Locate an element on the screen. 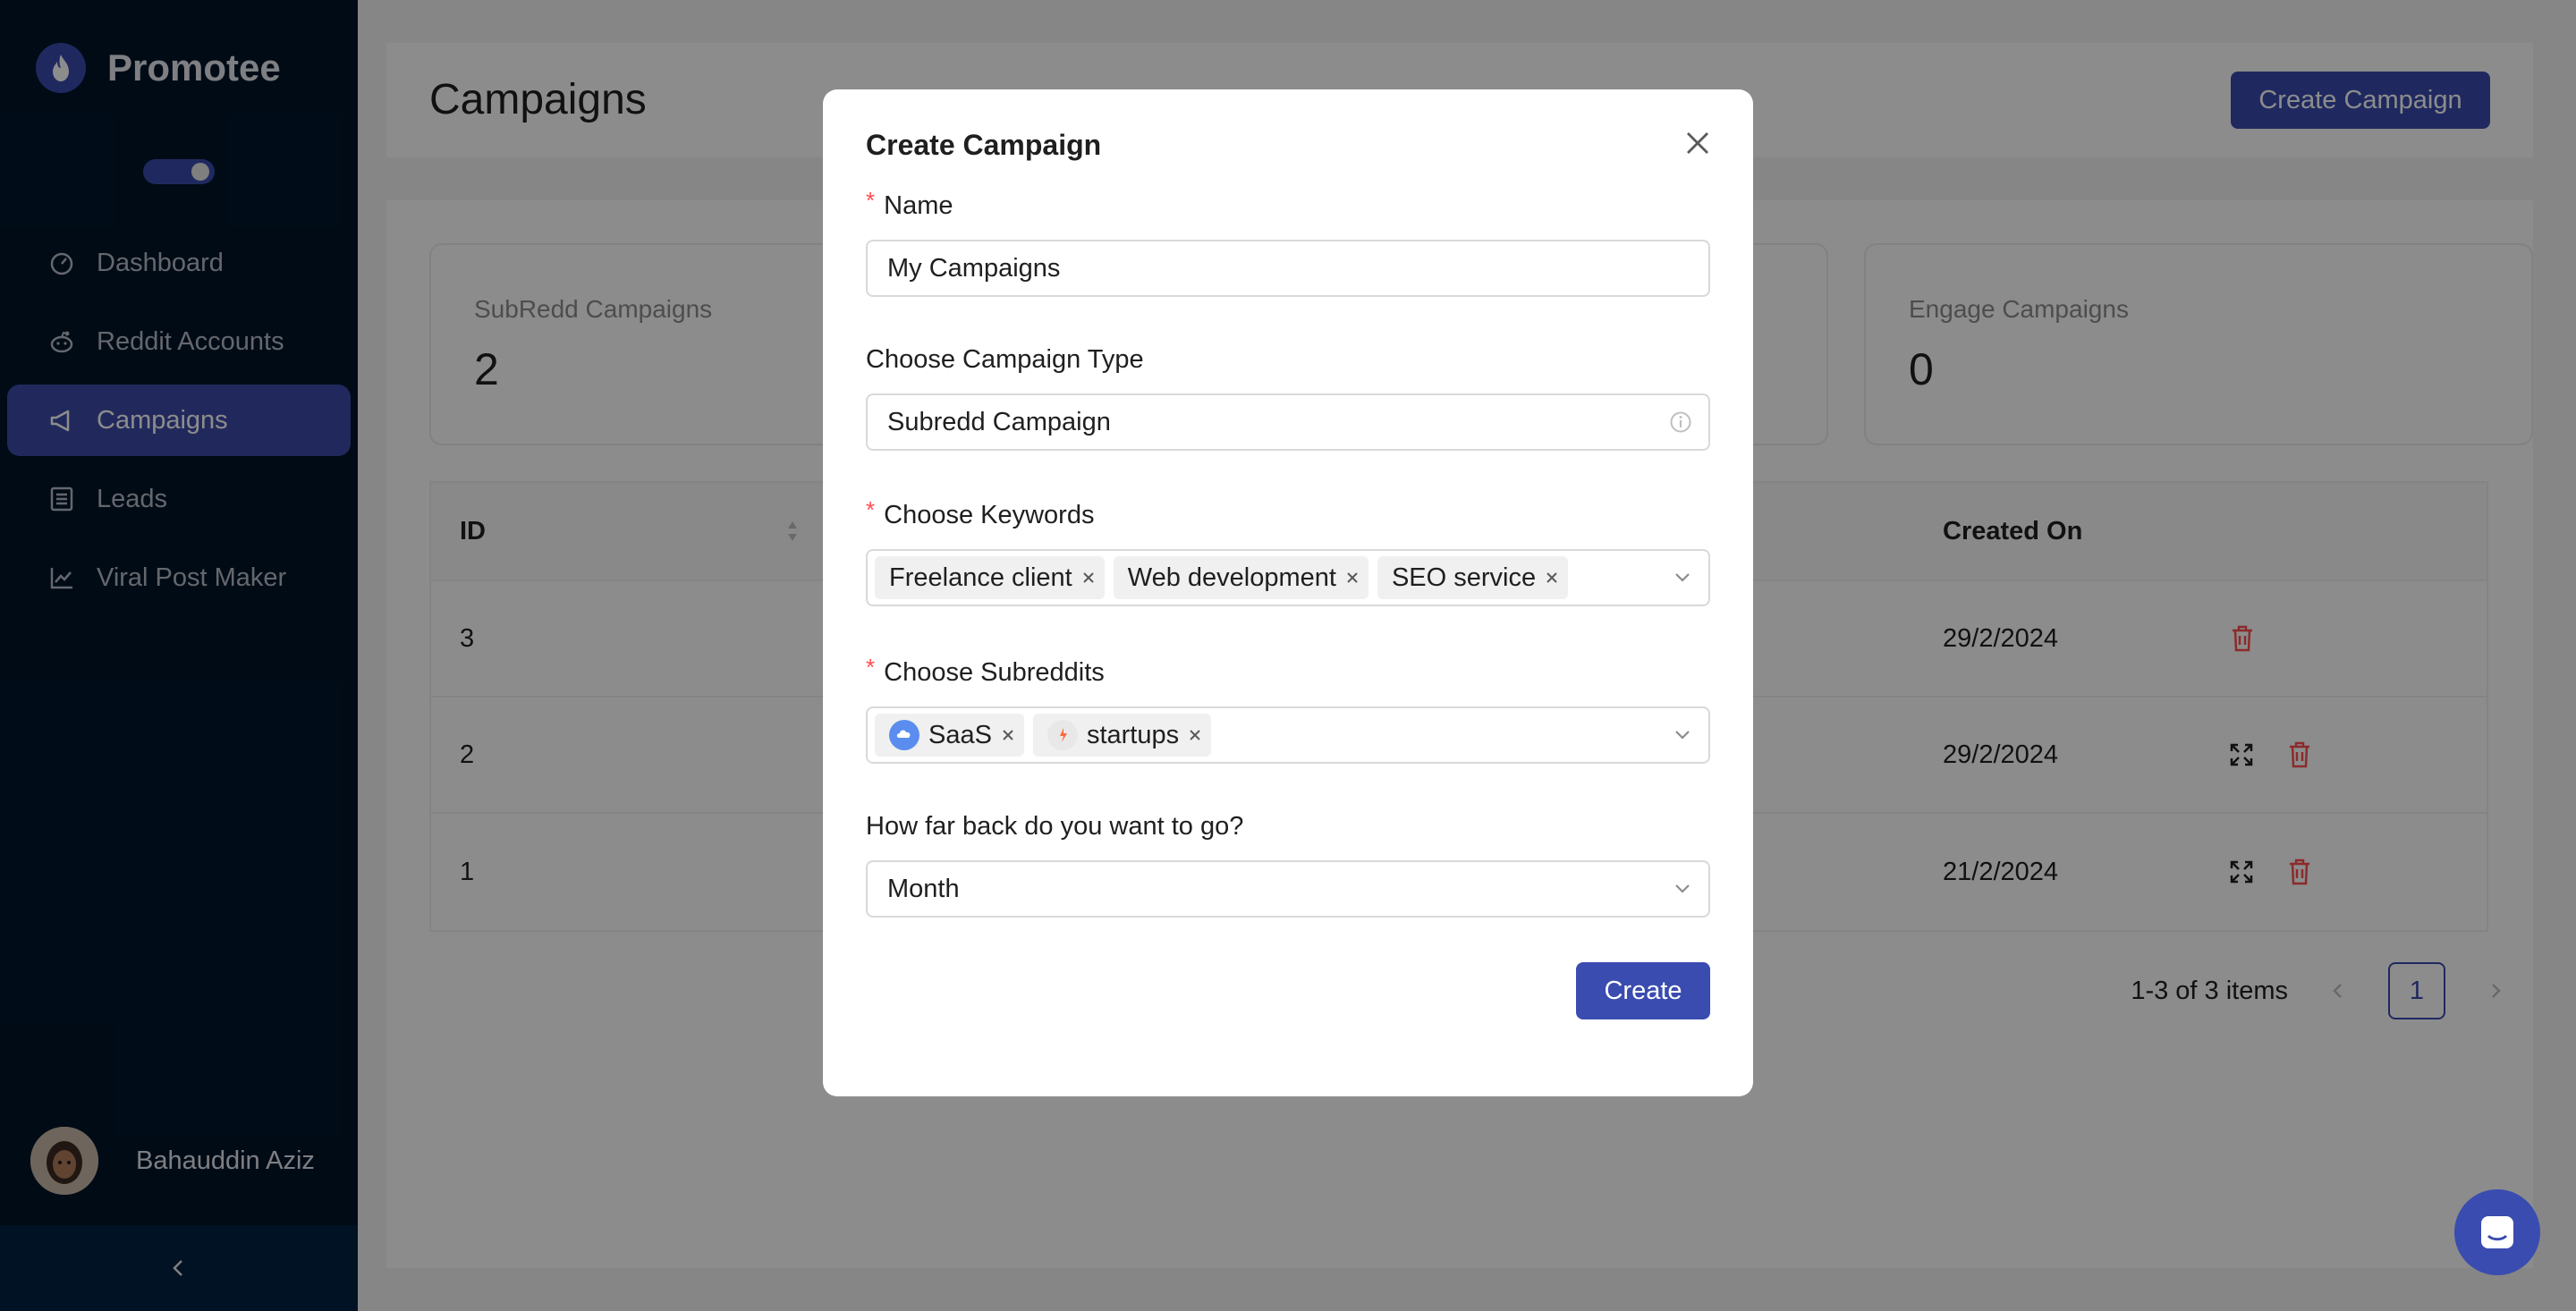  keyword-tag: Web development is located at coordinates (1240, 577).